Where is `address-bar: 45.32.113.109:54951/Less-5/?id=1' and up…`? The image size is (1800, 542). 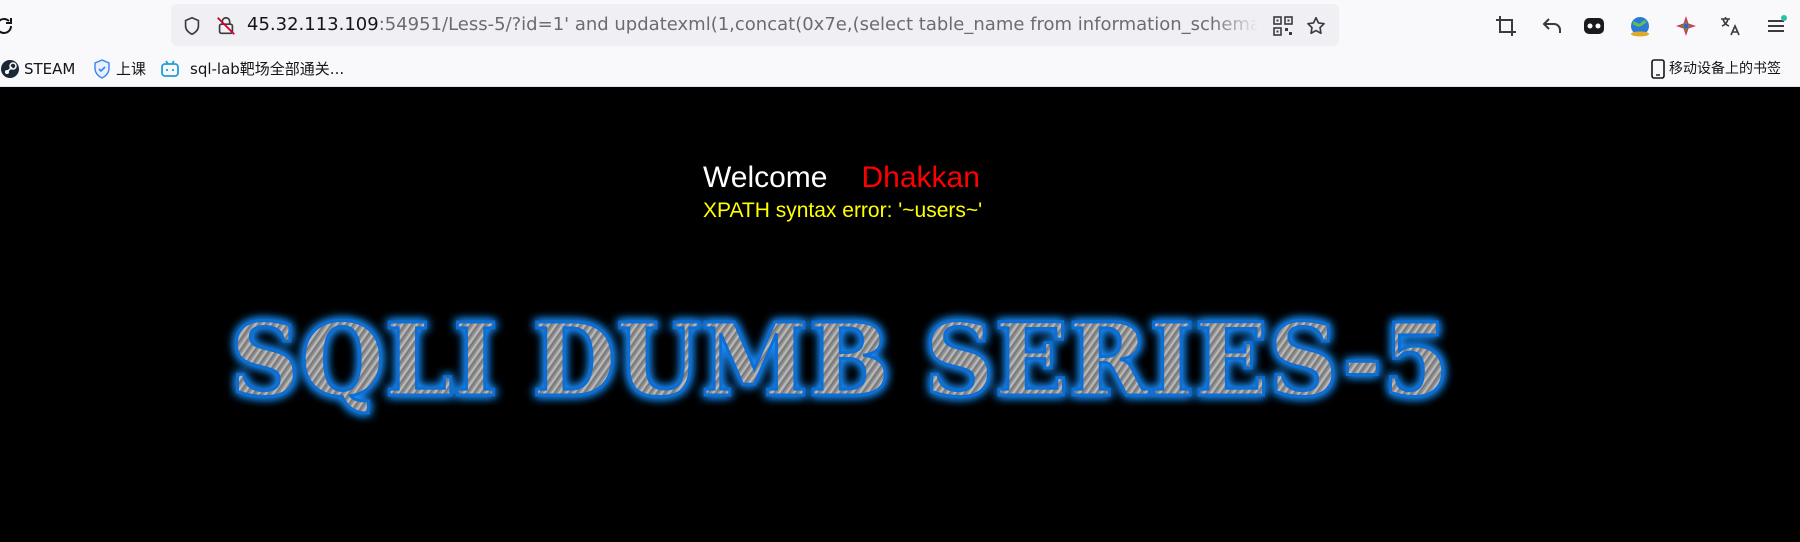
address-bar: 45.32.113.109:54951/Less-5/?id=1' and up… is located at coordinates (755, 25).